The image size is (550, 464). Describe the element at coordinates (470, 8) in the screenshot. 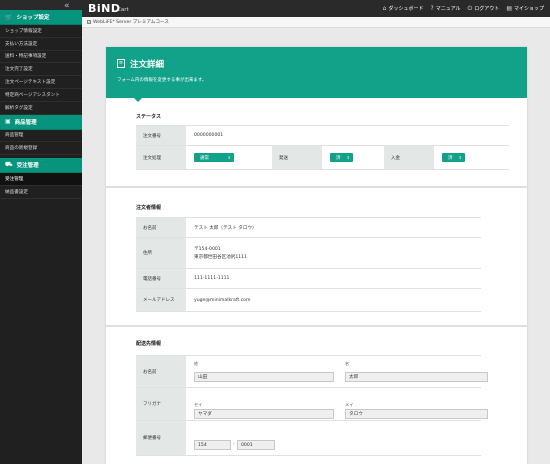

I see `power-icon: ⏻` at that location.